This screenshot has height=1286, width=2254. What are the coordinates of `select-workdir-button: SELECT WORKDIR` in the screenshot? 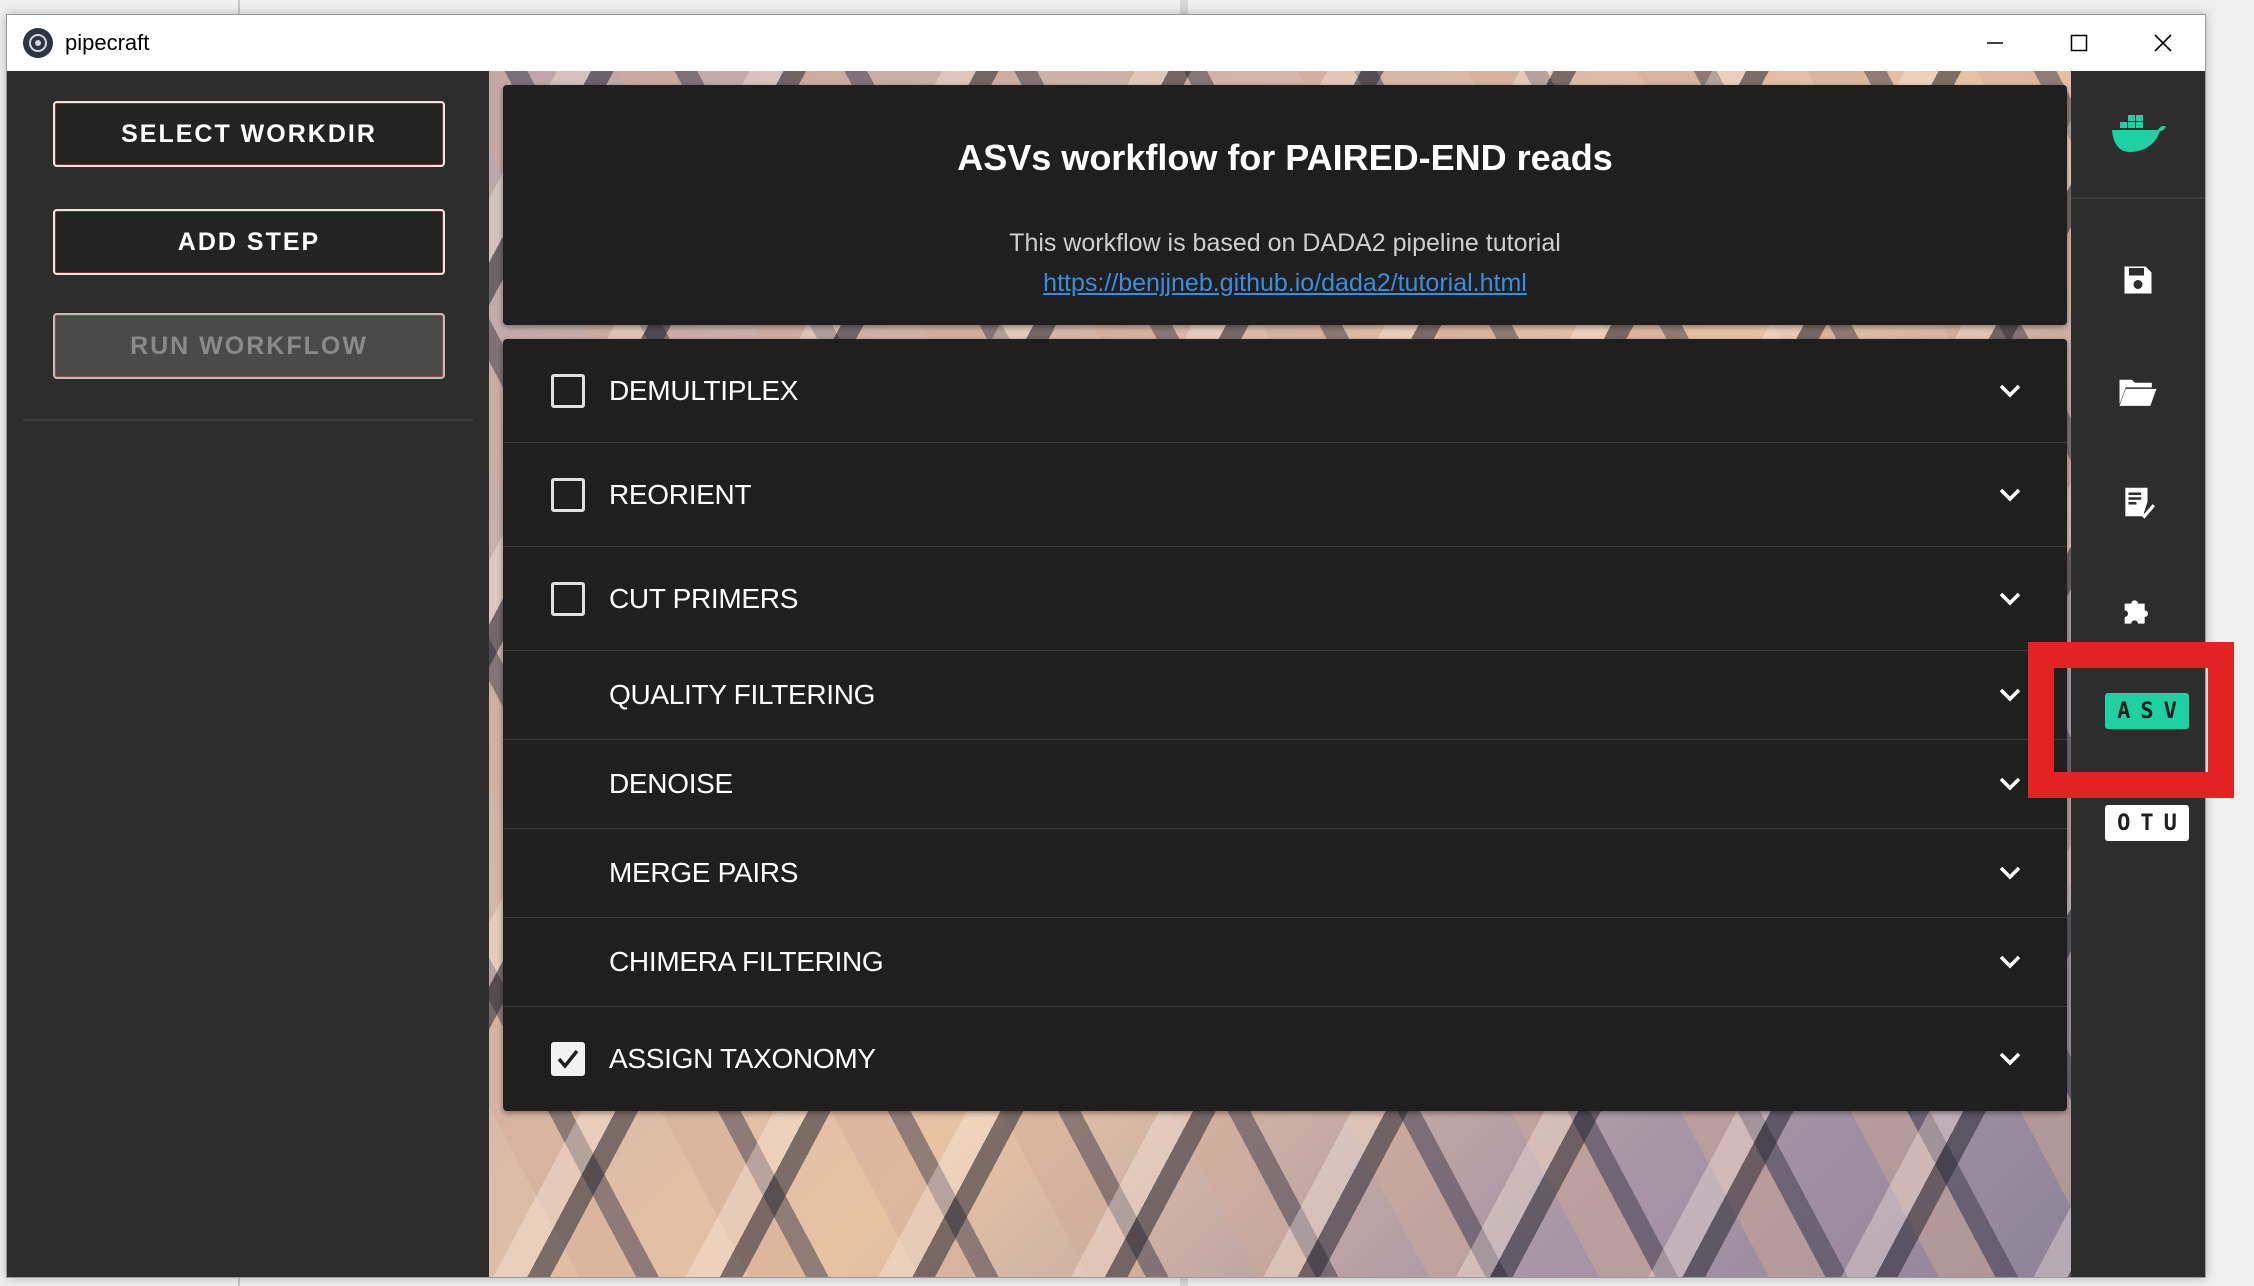 It's located at (249, 134).